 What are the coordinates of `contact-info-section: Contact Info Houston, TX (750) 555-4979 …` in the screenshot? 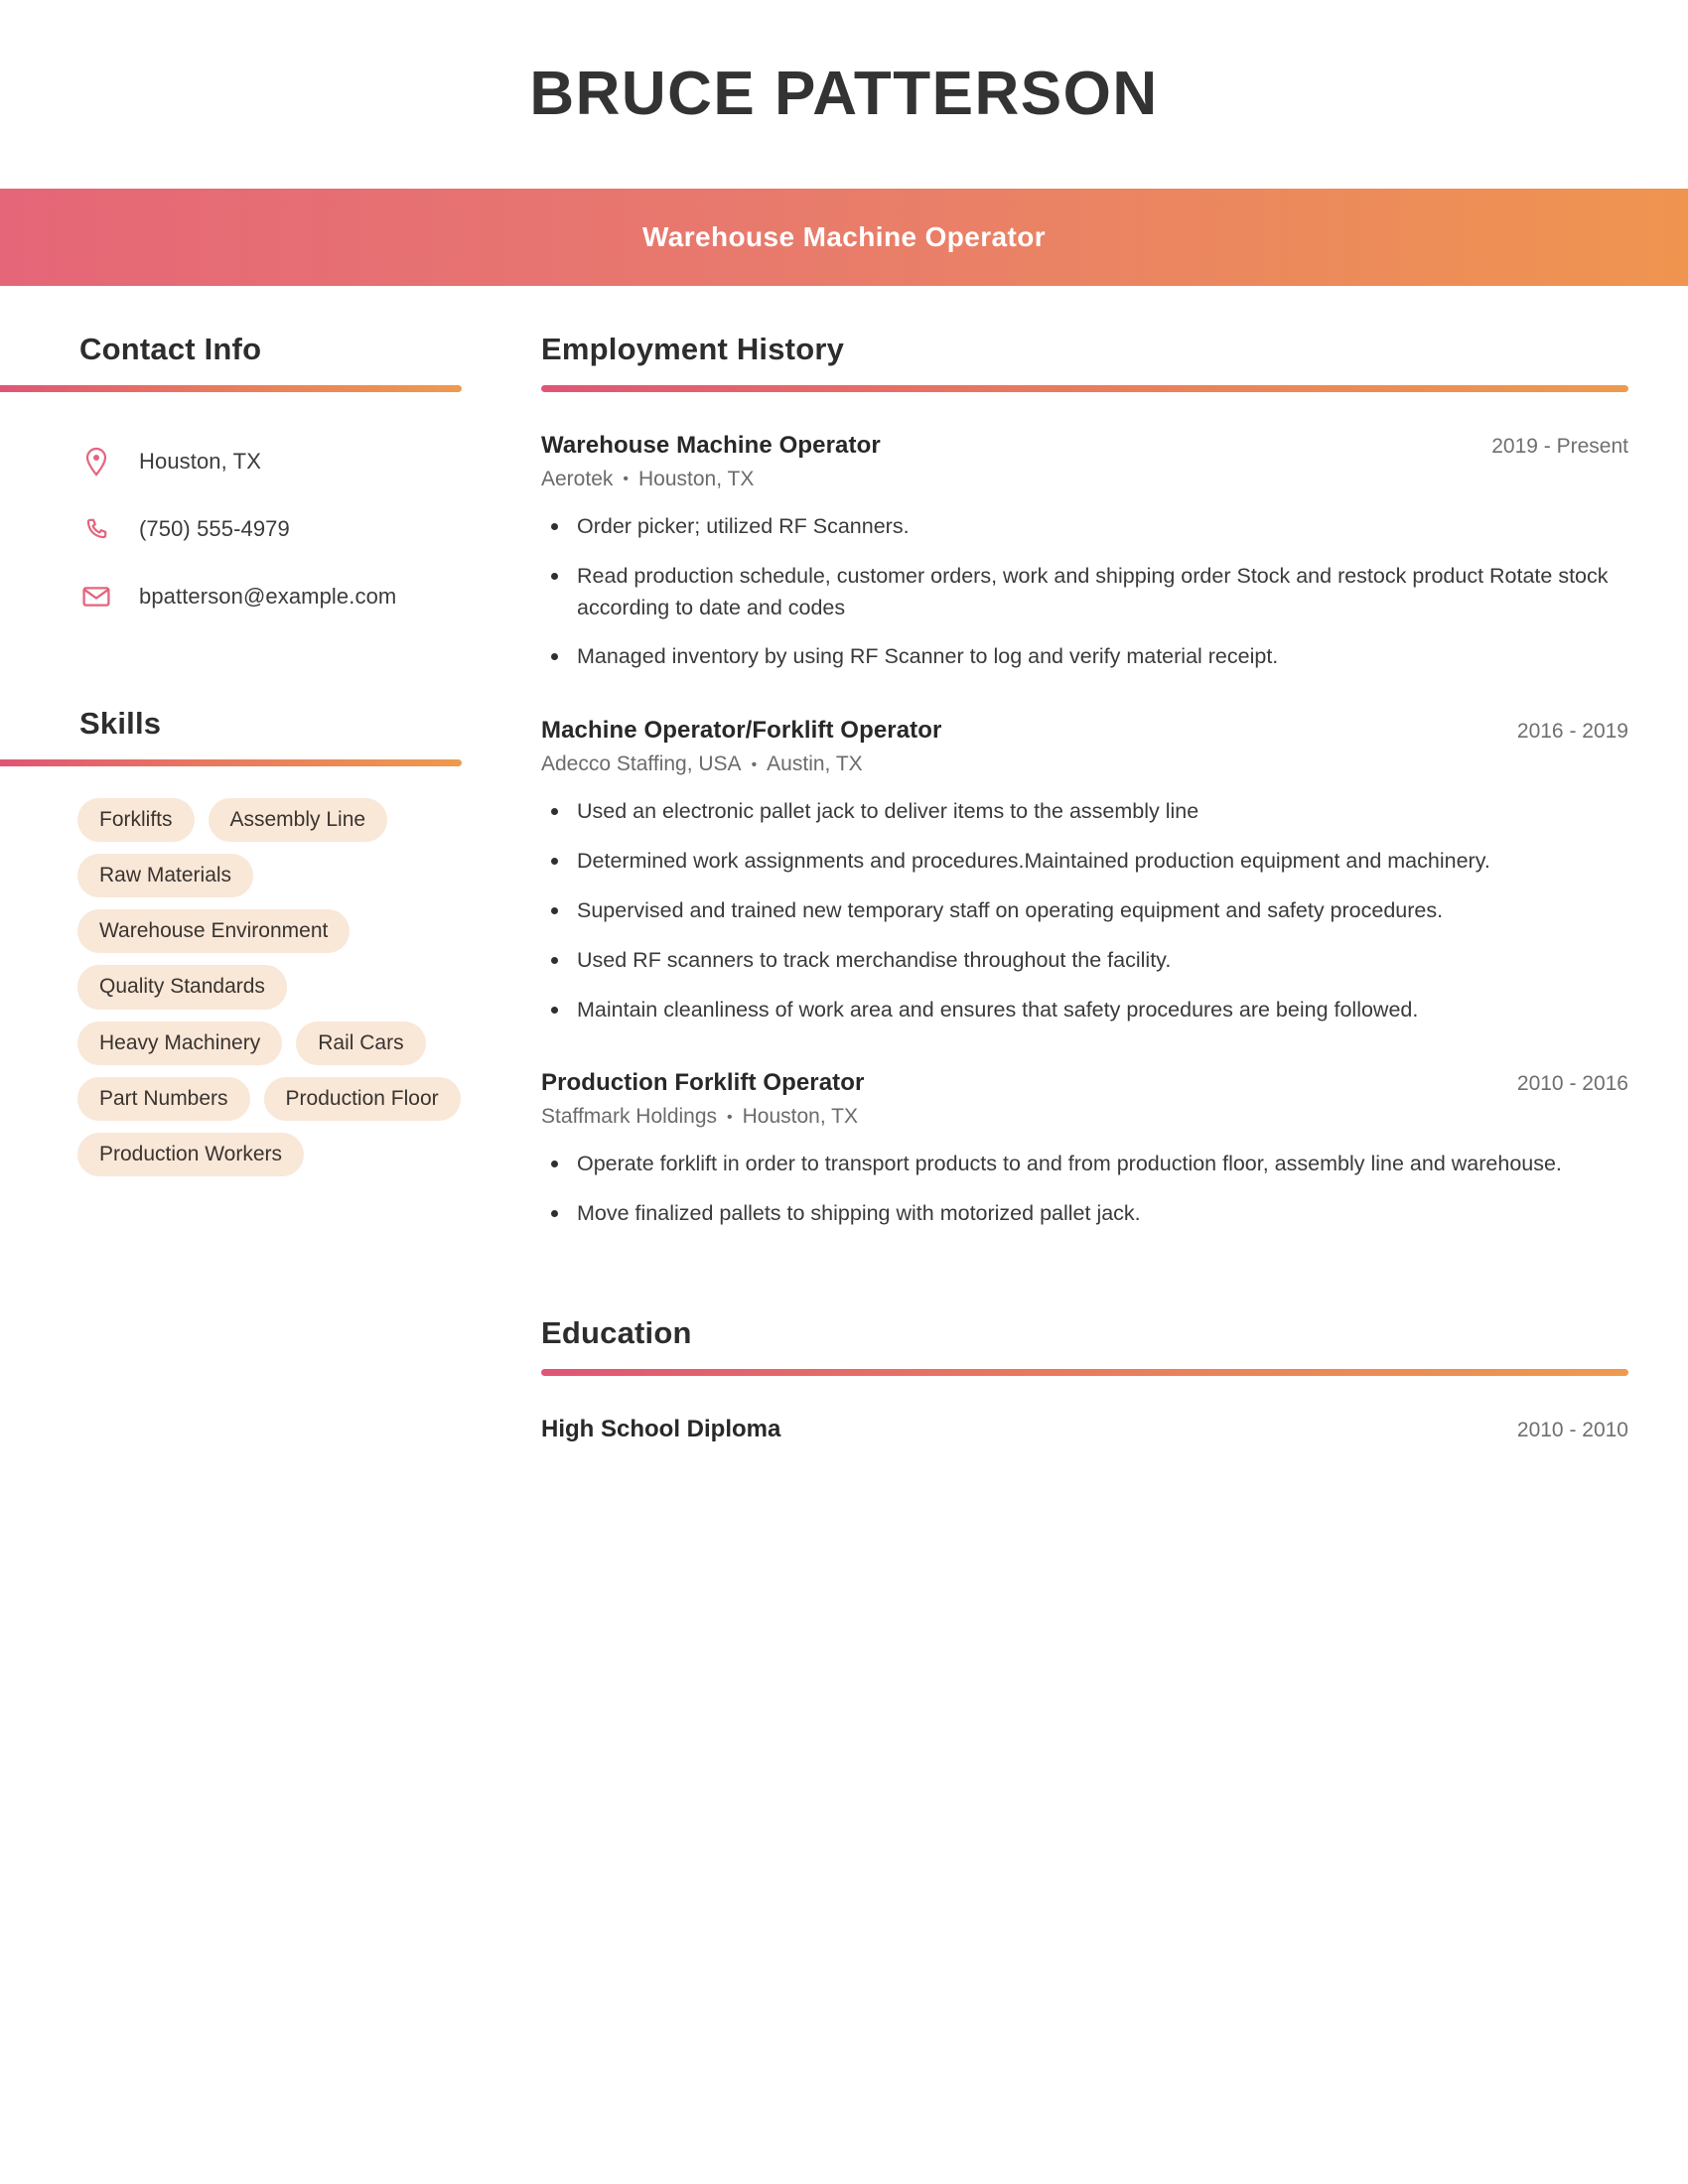 It's located at (248, 481).